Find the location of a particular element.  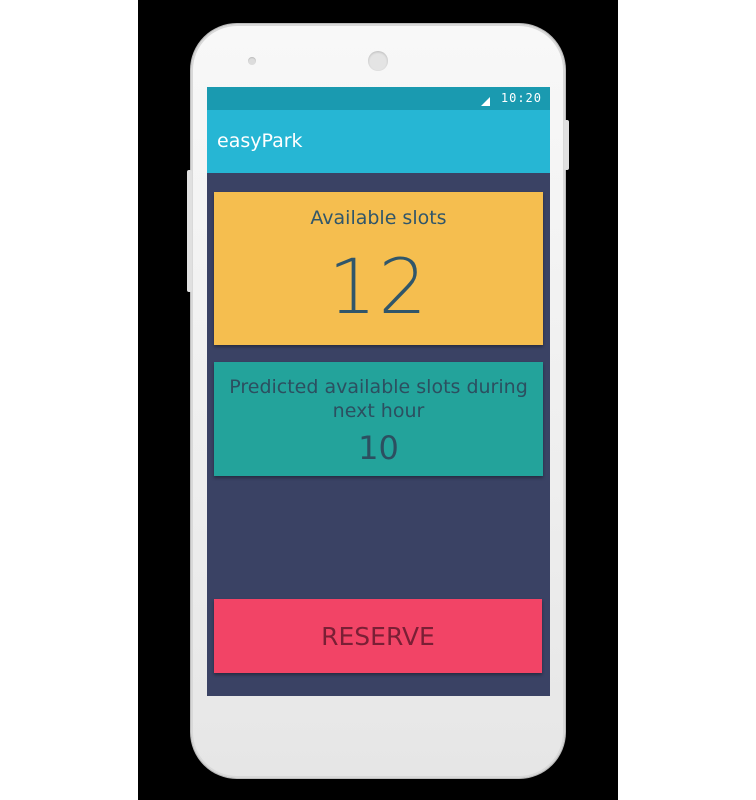

available-slots-label: Available slots is located at coordinates (378, 218).